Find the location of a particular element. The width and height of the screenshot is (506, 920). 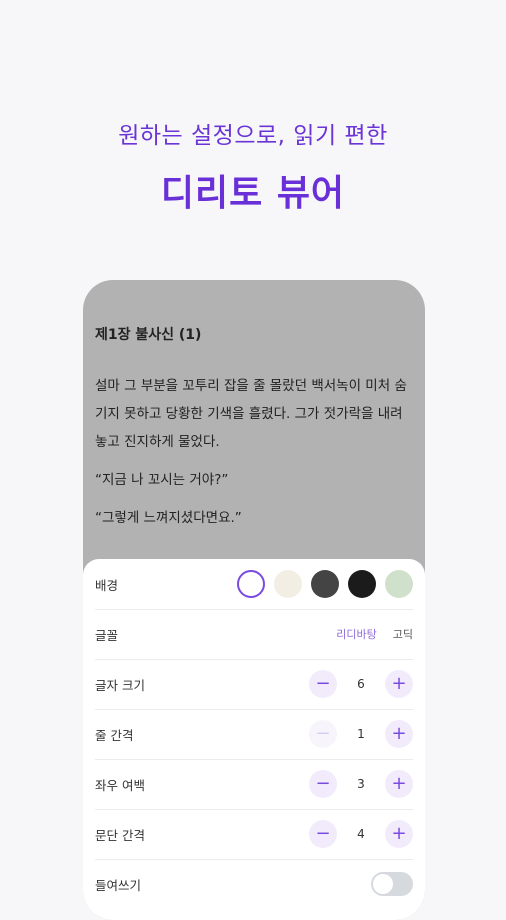

indent-toggle is located at coordinates (392, 884).